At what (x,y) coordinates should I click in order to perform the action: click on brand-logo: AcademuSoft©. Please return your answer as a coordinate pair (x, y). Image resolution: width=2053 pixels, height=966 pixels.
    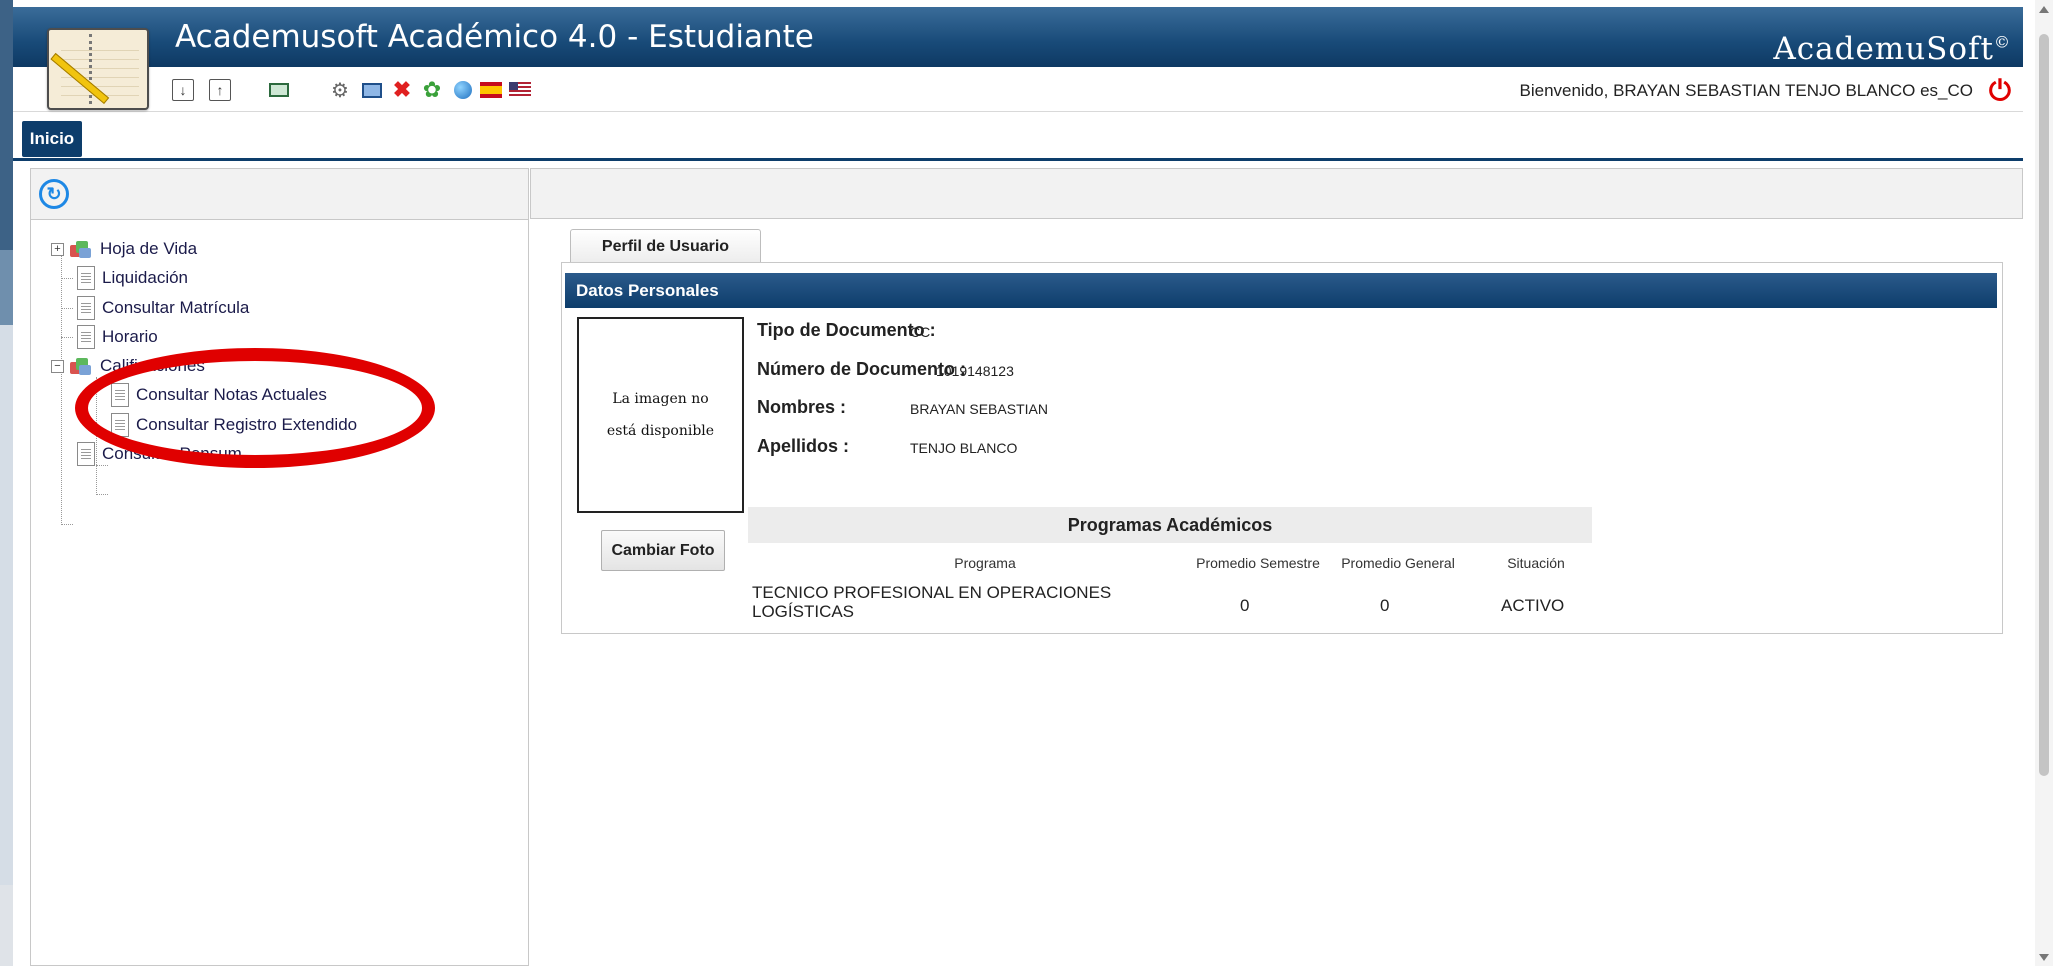
    Looking at the image, I should click on (1892, 49).